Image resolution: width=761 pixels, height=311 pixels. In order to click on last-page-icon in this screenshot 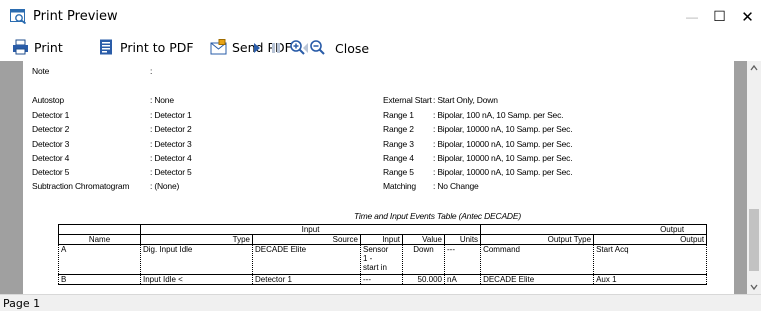, I will do `click(277, 48)`.